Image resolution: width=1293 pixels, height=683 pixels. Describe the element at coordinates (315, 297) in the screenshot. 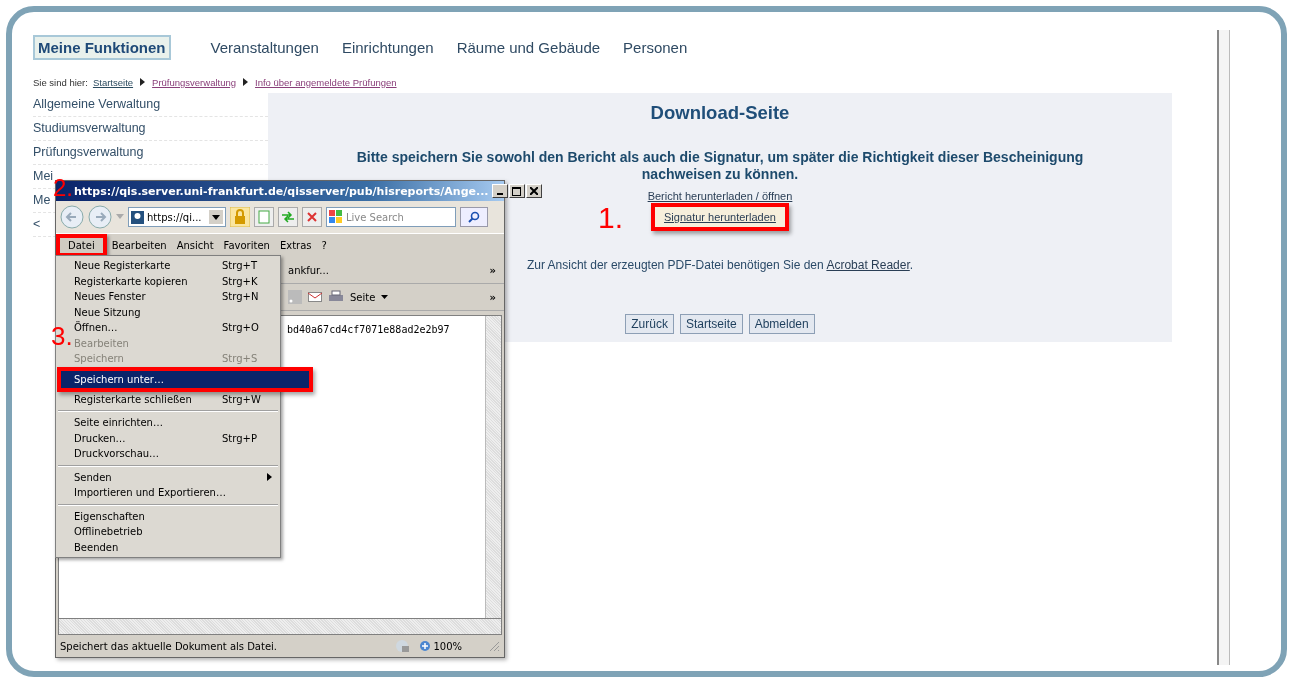

I see `mail-icon` at that location.